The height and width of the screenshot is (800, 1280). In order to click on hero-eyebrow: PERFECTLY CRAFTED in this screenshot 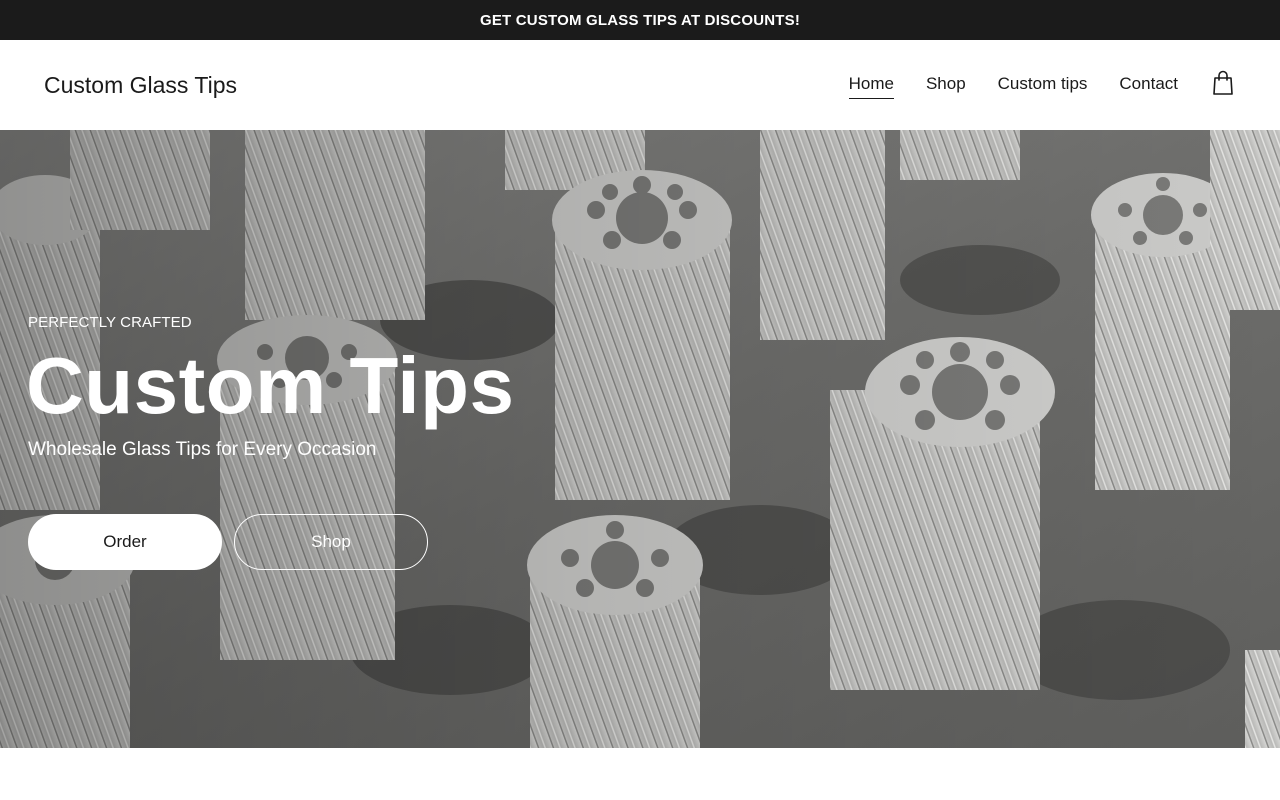, I will do `click(110, 322)`.